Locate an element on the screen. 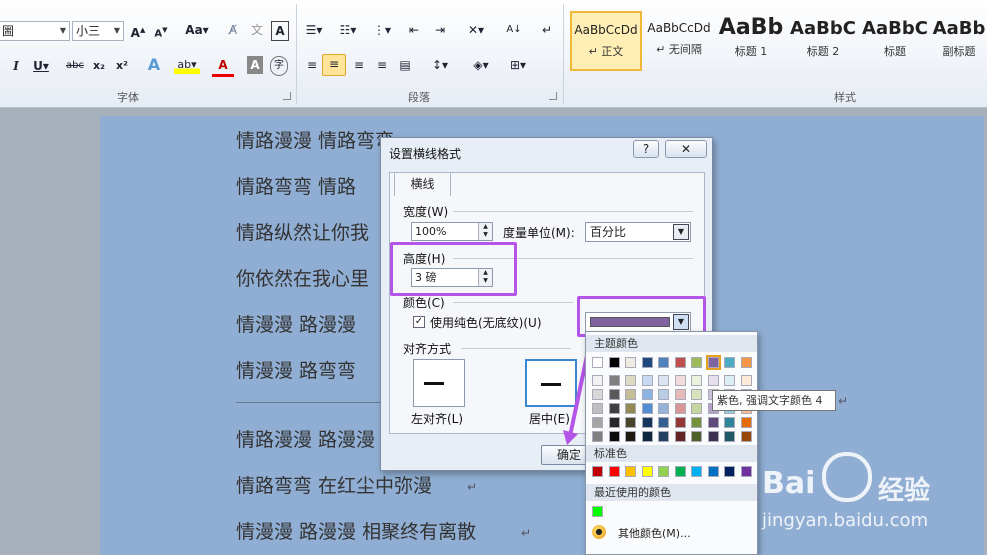 The width and height of the screenshot is (987, 555). char-shading-icon: A is located at coordinates (255, 65).